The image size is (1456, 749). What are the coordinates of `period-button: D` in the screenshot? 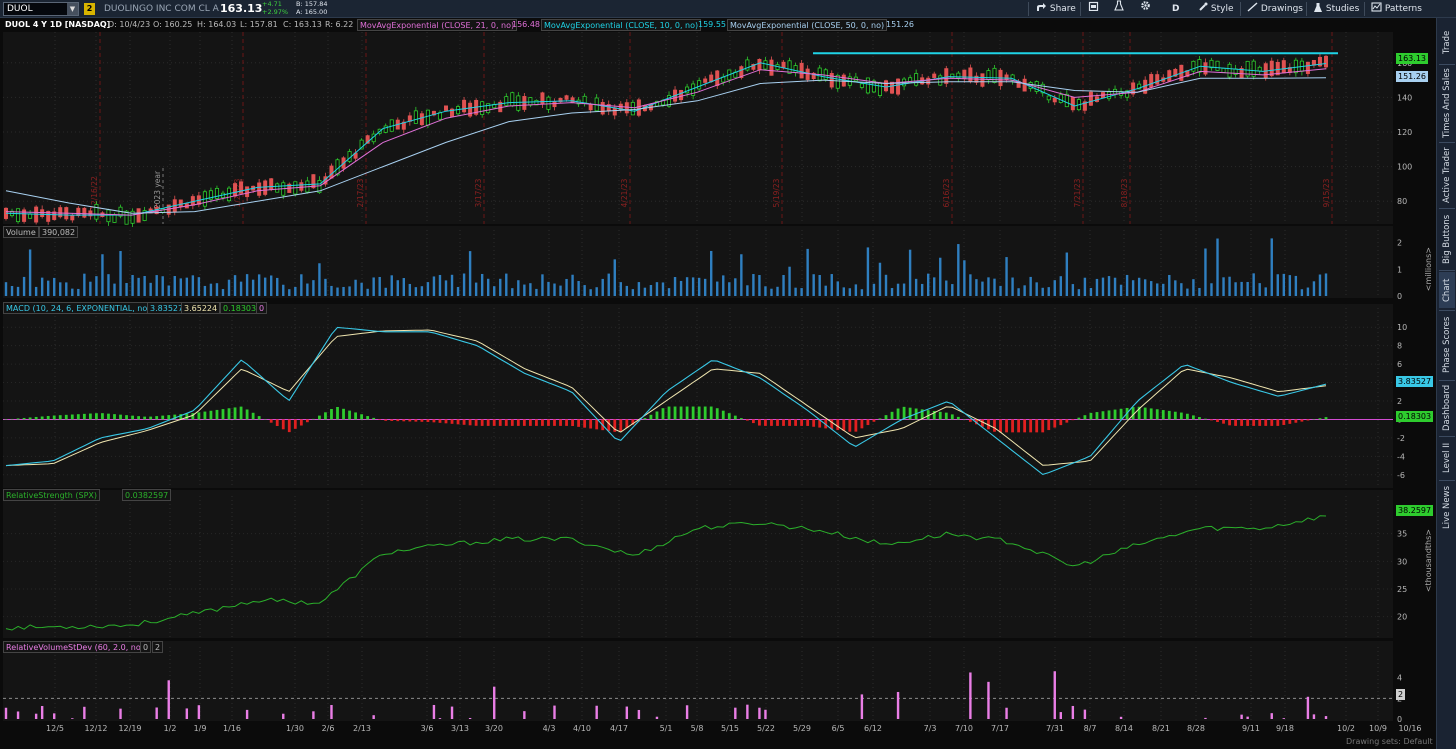 It's located at (1175, 9).